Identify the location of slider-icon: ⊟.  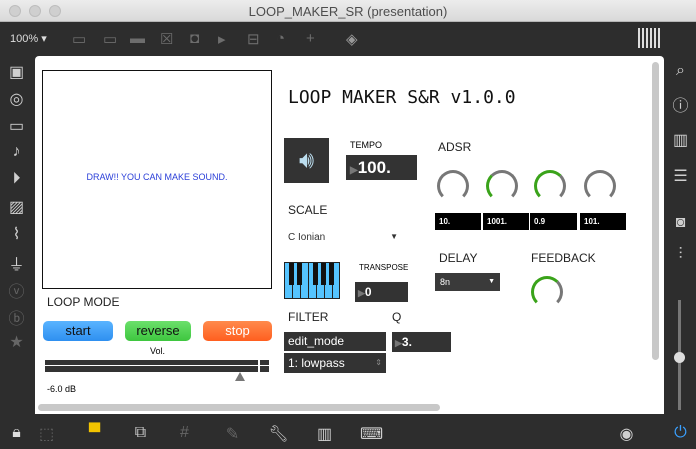
(253, 39).